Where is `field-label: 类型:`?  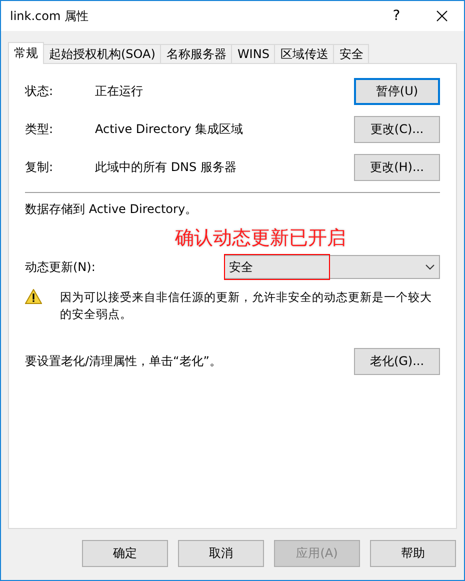 field-label: 类型: is located at coordinates (39, 129).